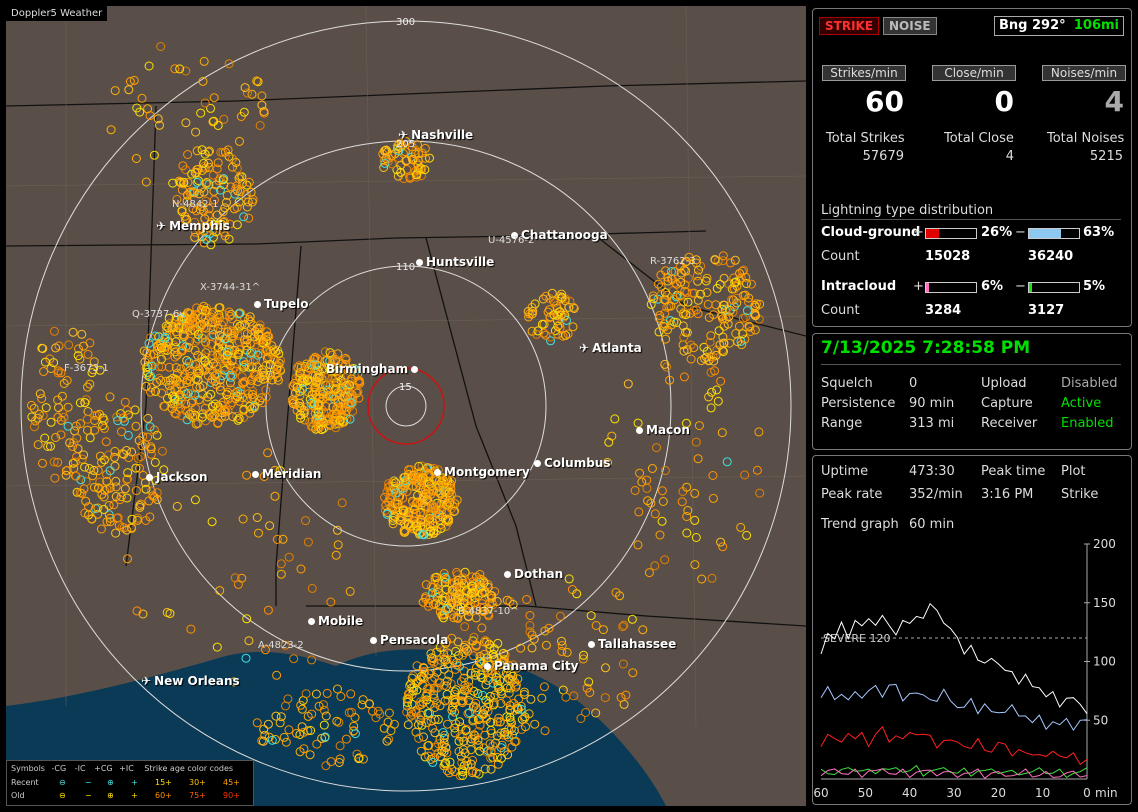  What do you see at coordinates (910, 26) in the screenshot?
I see `noise-button: NOISE` at bounding box center [910, 26].